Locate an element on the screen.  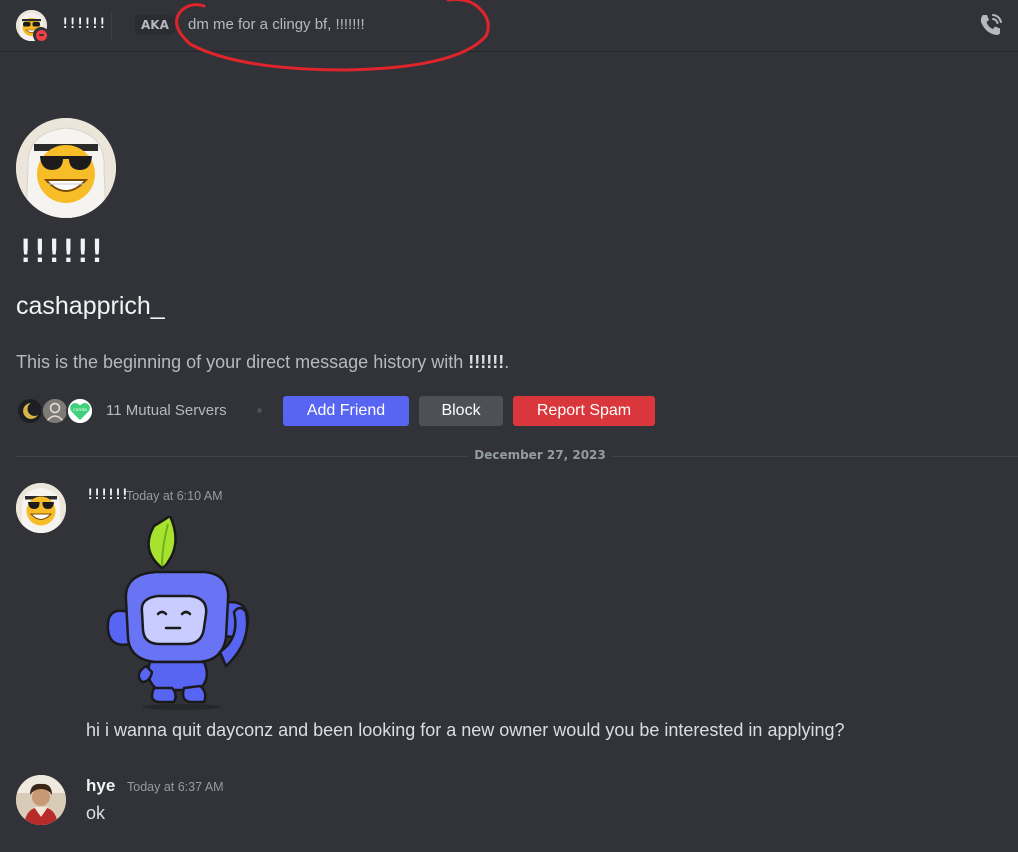
heart-server-icon: conda is located at coordinates (80, 411).